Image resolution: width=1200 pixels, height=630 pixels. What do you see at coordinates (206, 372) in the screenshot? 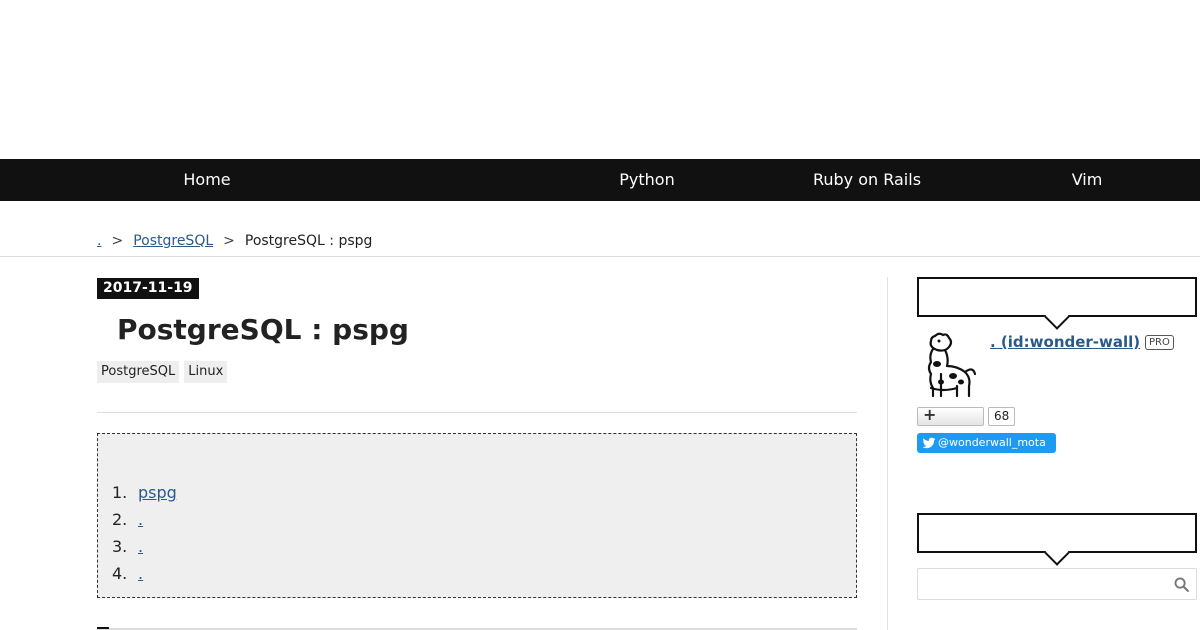
I see `tag-linux: Linux` at bounding box center [206, 372].